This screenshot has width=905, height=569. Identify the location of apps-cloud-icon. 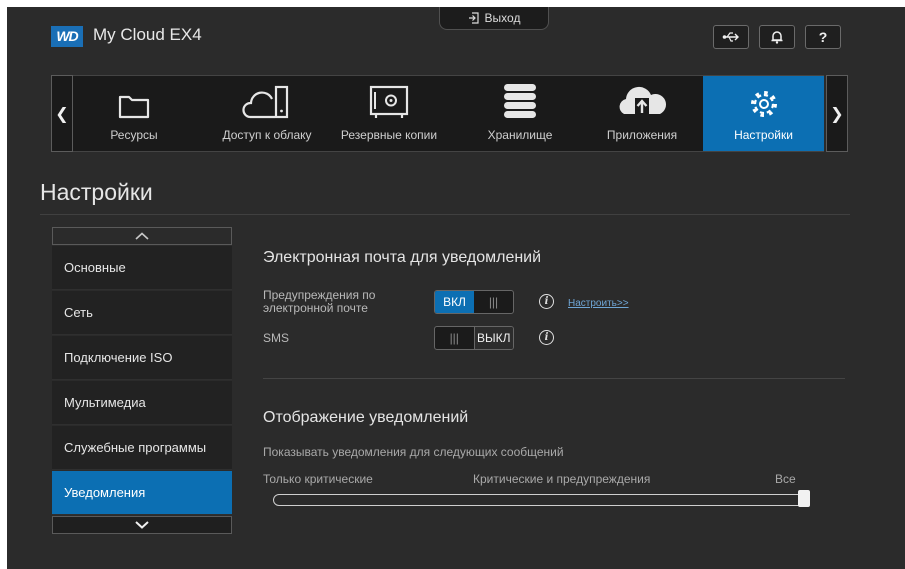
(643, 100).